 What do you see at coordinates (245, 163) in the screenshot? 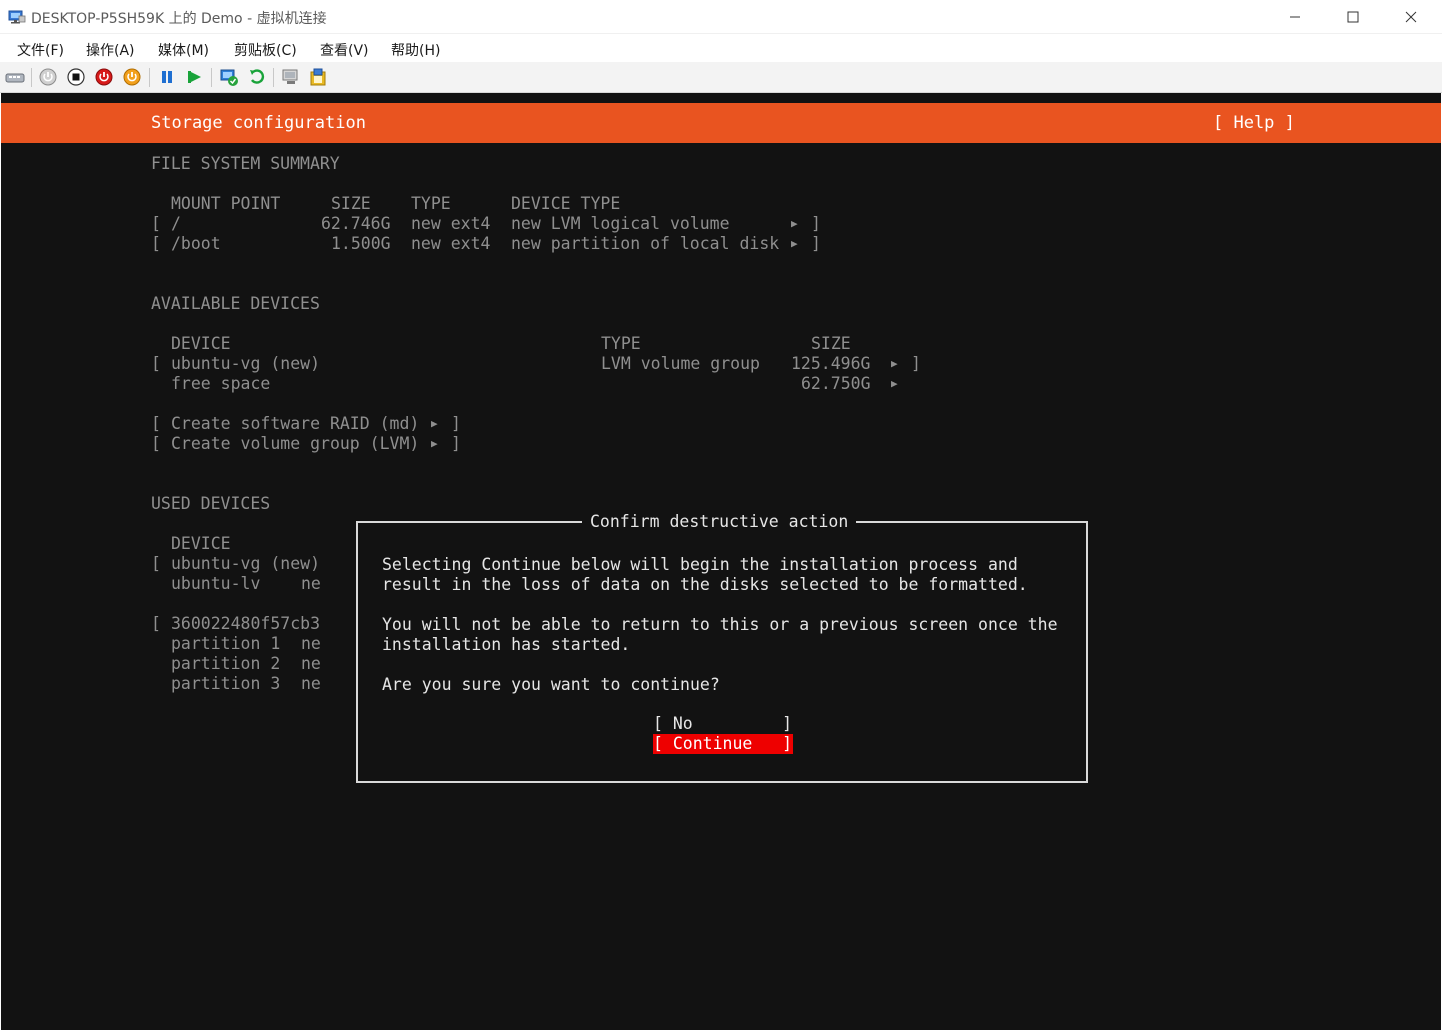
I see `fs-summary-heading: FILE SYSTEM SUMMARY` at bounding box center [245, 163].